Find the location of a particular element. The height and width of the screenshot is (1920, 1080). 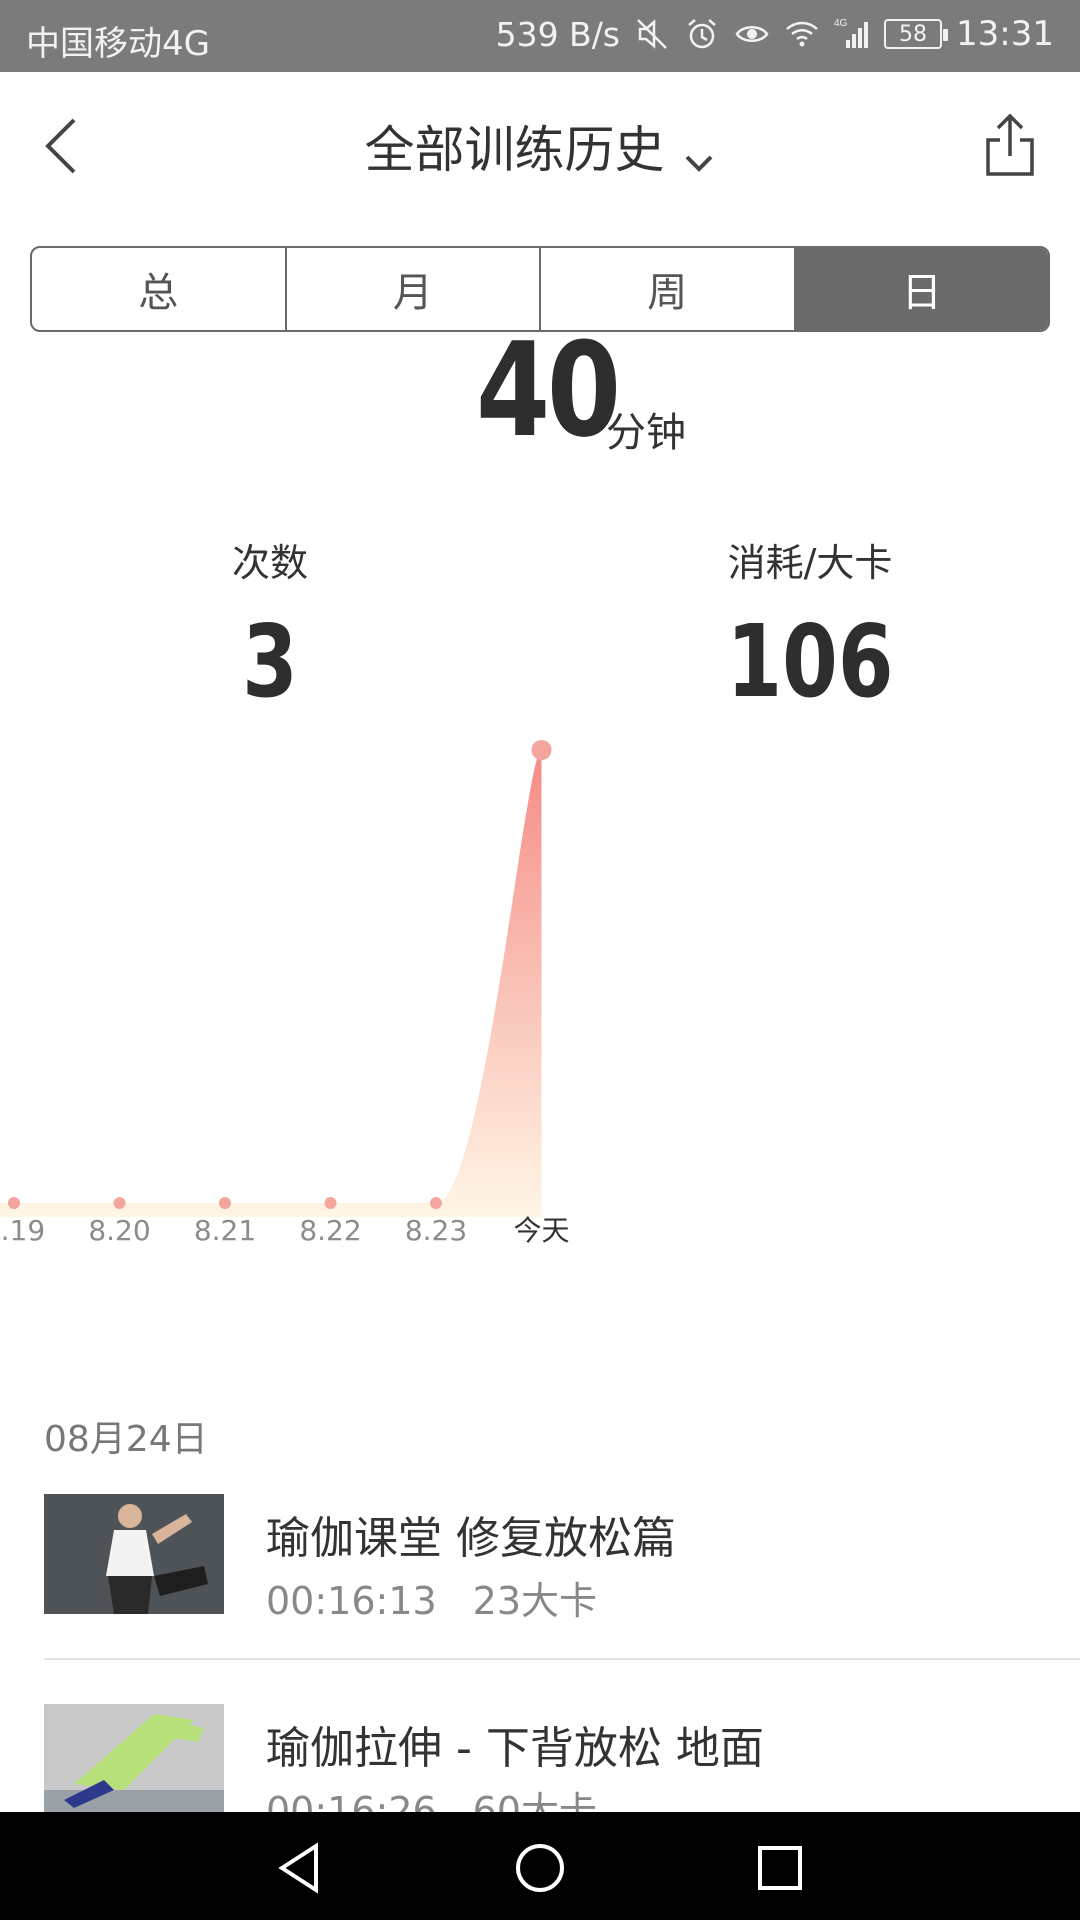

square-recents-icon is located at coordinates (780, 1868).